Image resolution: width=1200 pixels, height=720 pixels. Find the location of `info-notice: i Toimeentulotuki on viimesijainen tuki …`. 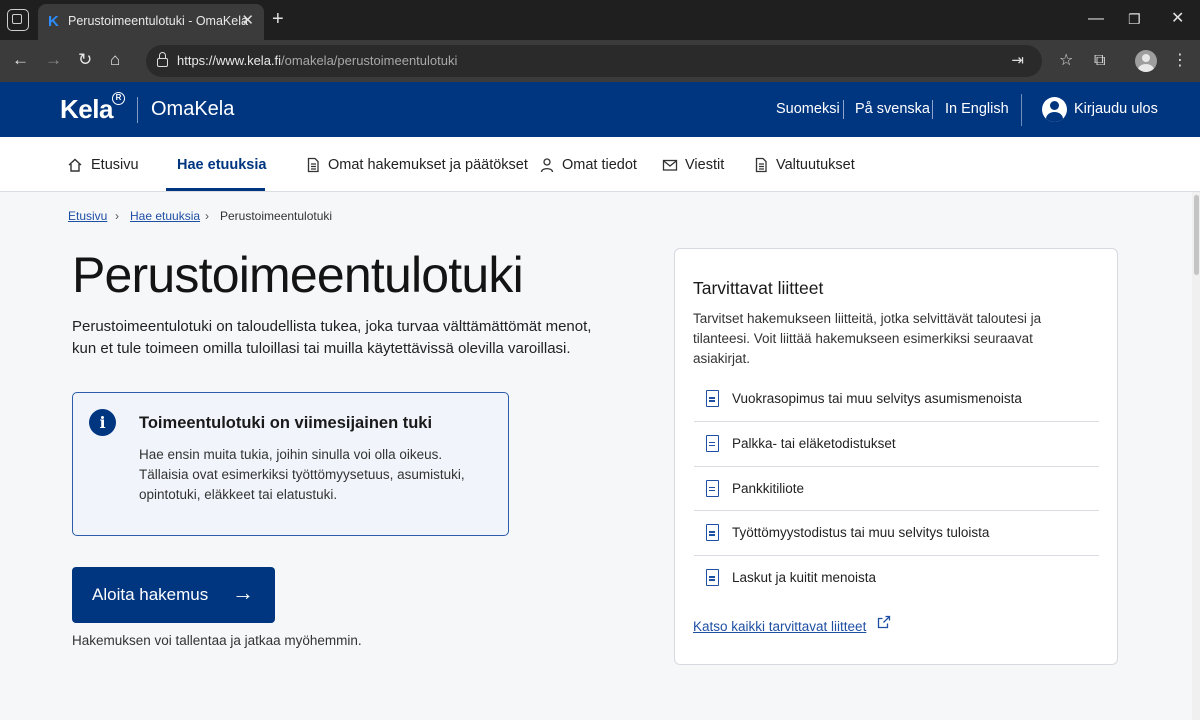

info-notice: i Toimeentulotuki on viimesijainen tuki … is located at coordinates (290, 464).